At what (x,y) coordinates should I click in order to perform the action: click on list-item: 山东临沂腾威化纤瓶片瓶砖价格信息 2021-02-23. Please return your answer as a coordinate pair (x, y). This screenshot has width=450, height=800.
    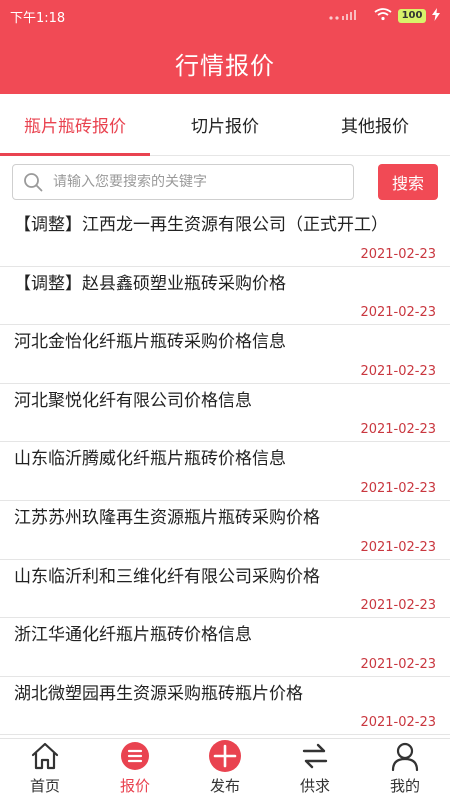
    Looking at the image, I should click on (225, 471).